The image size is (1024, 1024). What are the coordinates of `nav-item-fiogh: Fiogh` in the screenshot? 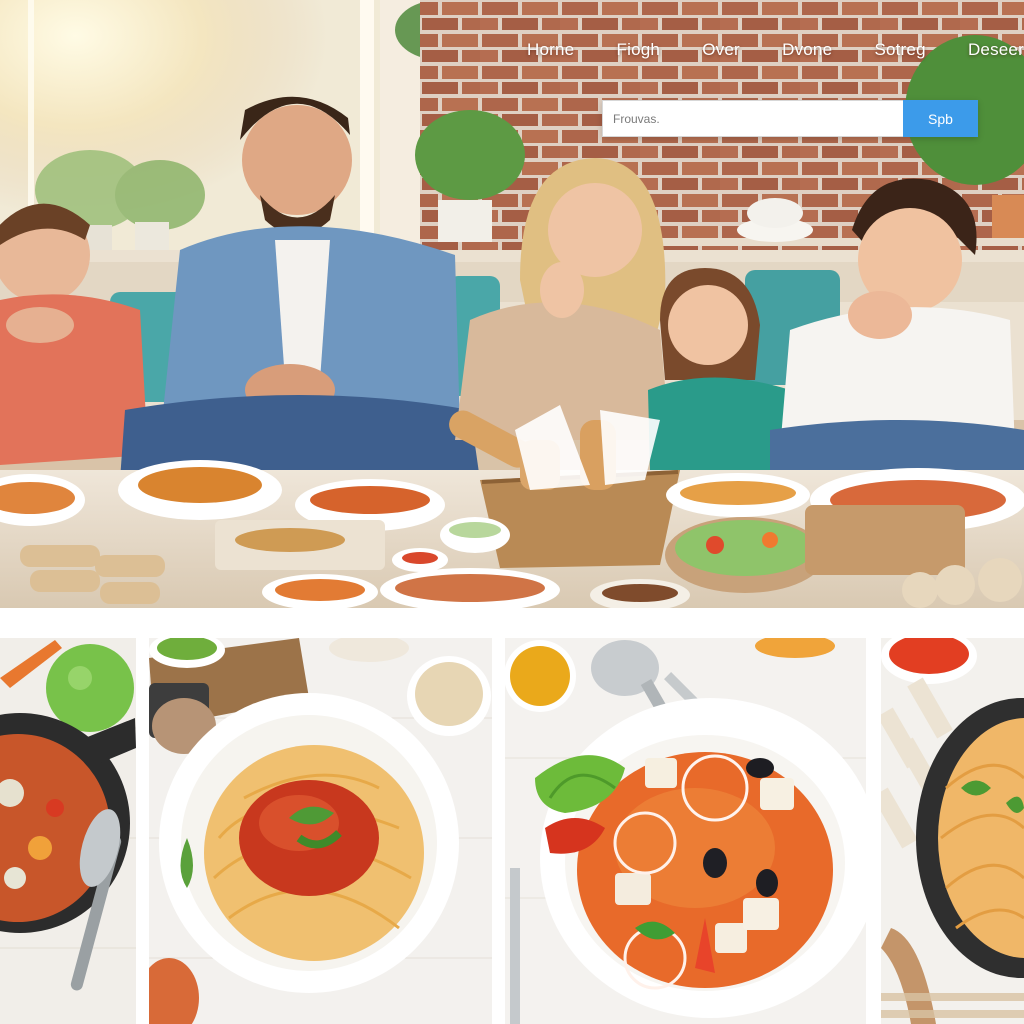 It's located at (639, 50).